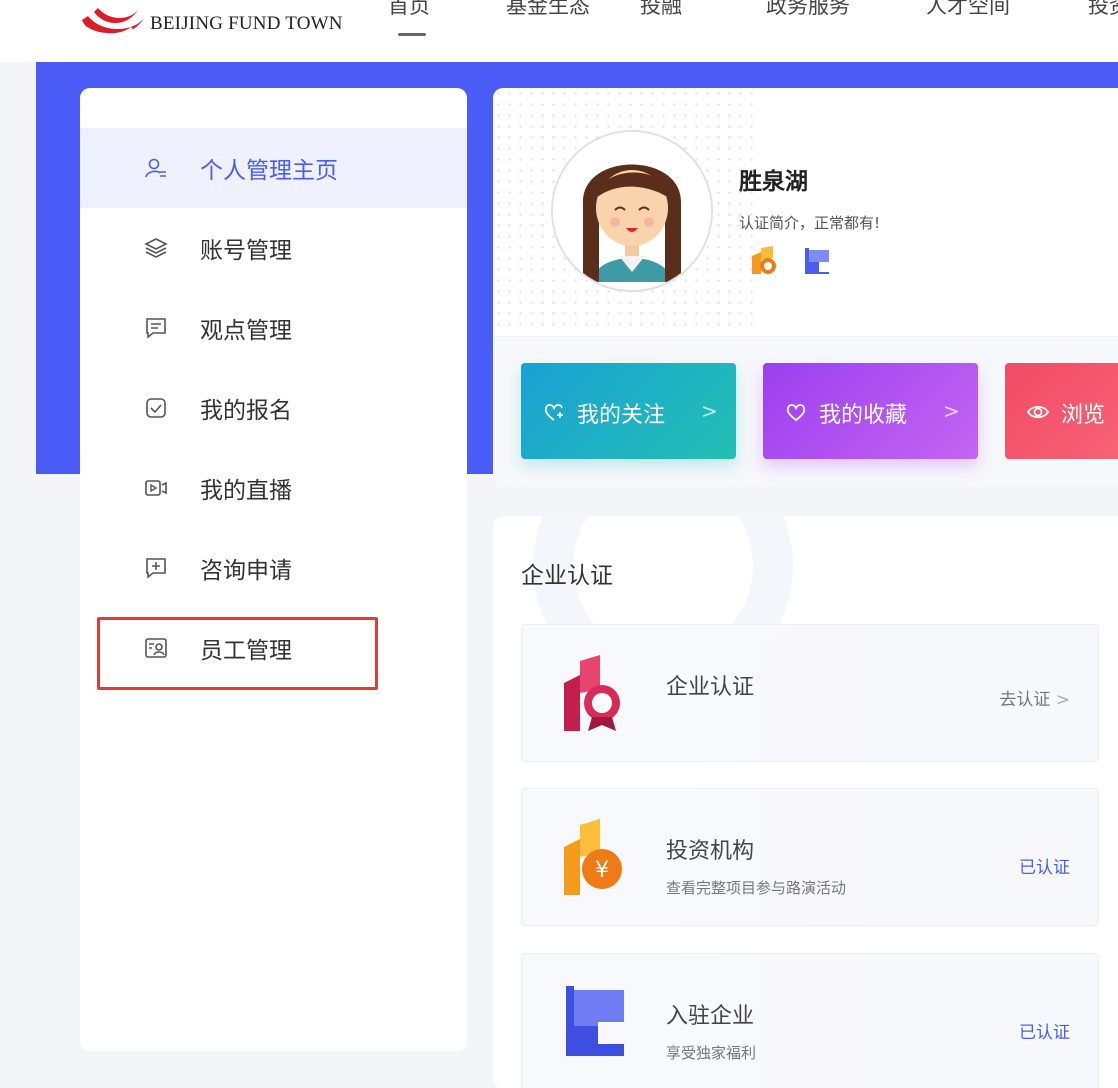  I want to click on follow-button: 我的关注 >, so click(628, 411).